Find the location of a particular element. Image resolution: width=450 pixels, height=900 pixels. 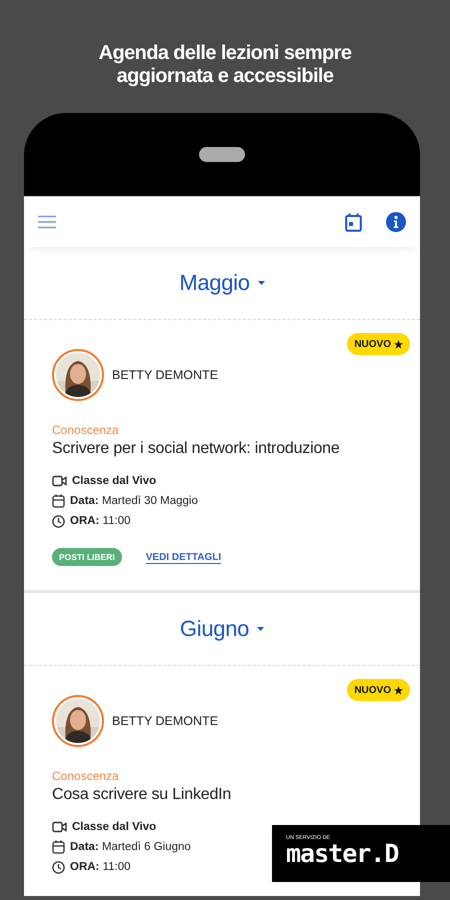

menu-icon is located at coordinates (47, 222).